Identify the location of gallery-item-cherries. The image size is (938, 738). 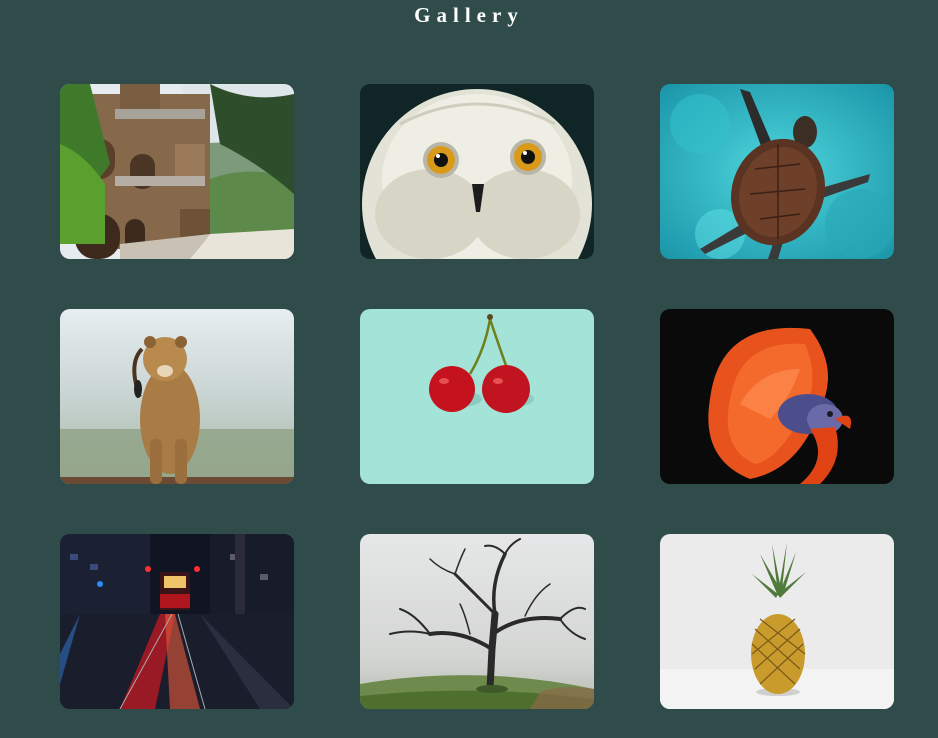
(477, 396).